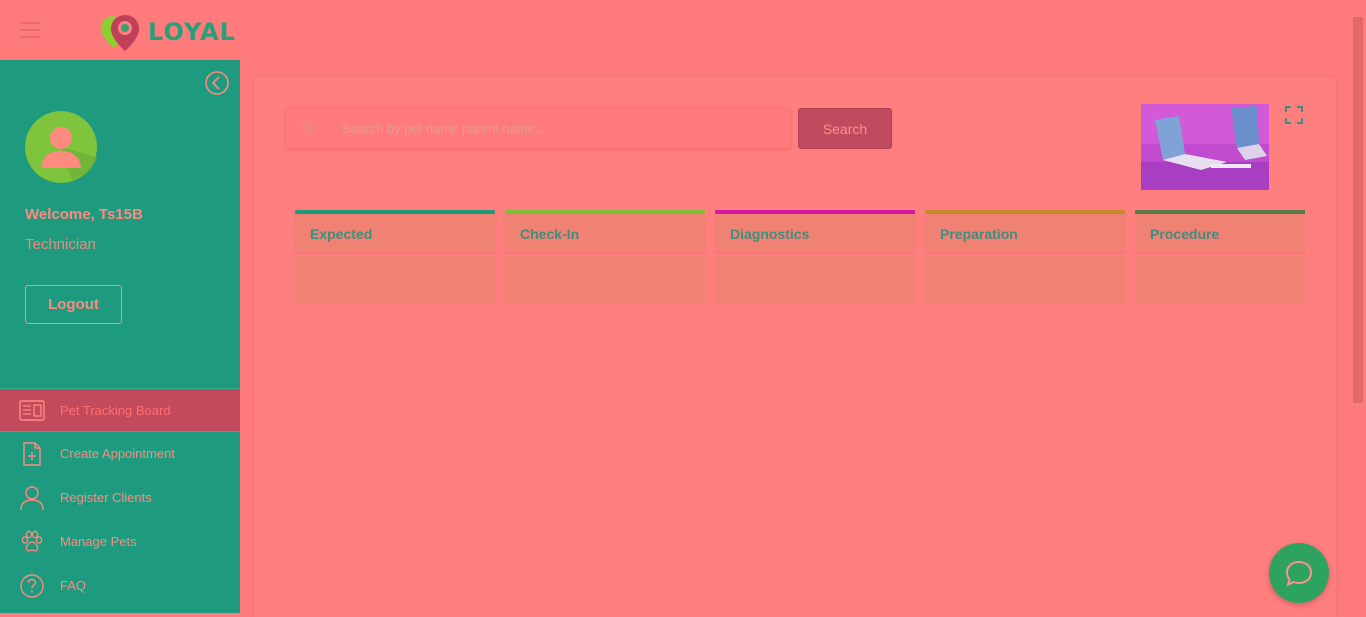 This screenshot has width=1366, height=617. I want to click on sidebar-item-manage-pets: Manage Pets, so click(120, 542).